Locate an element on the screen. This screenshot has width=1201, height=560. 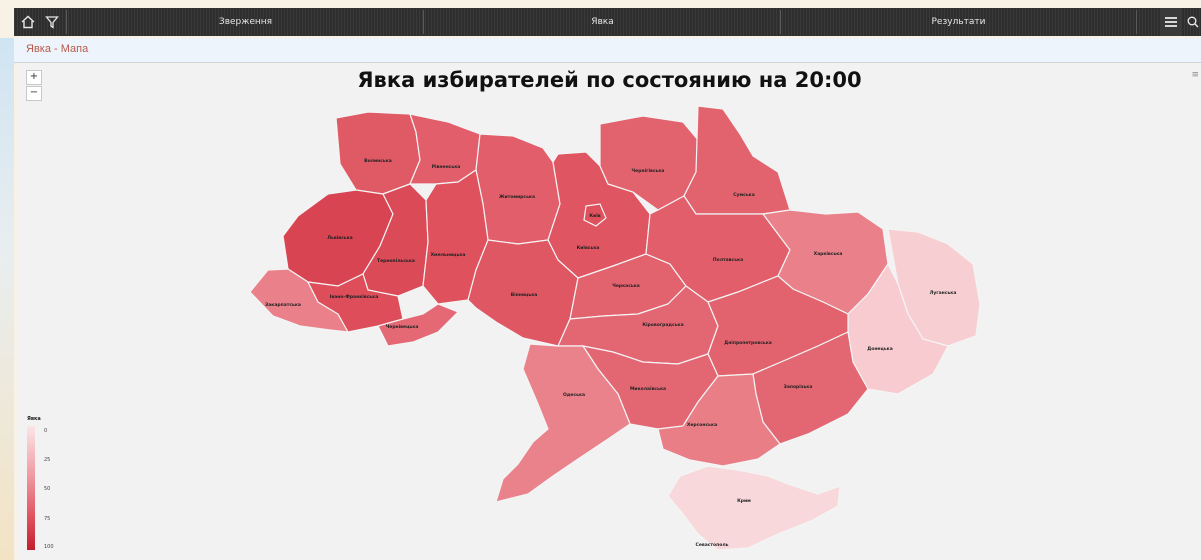
breadcrumb-bar: Явка - Мапа is located at coordinates (607, 50).